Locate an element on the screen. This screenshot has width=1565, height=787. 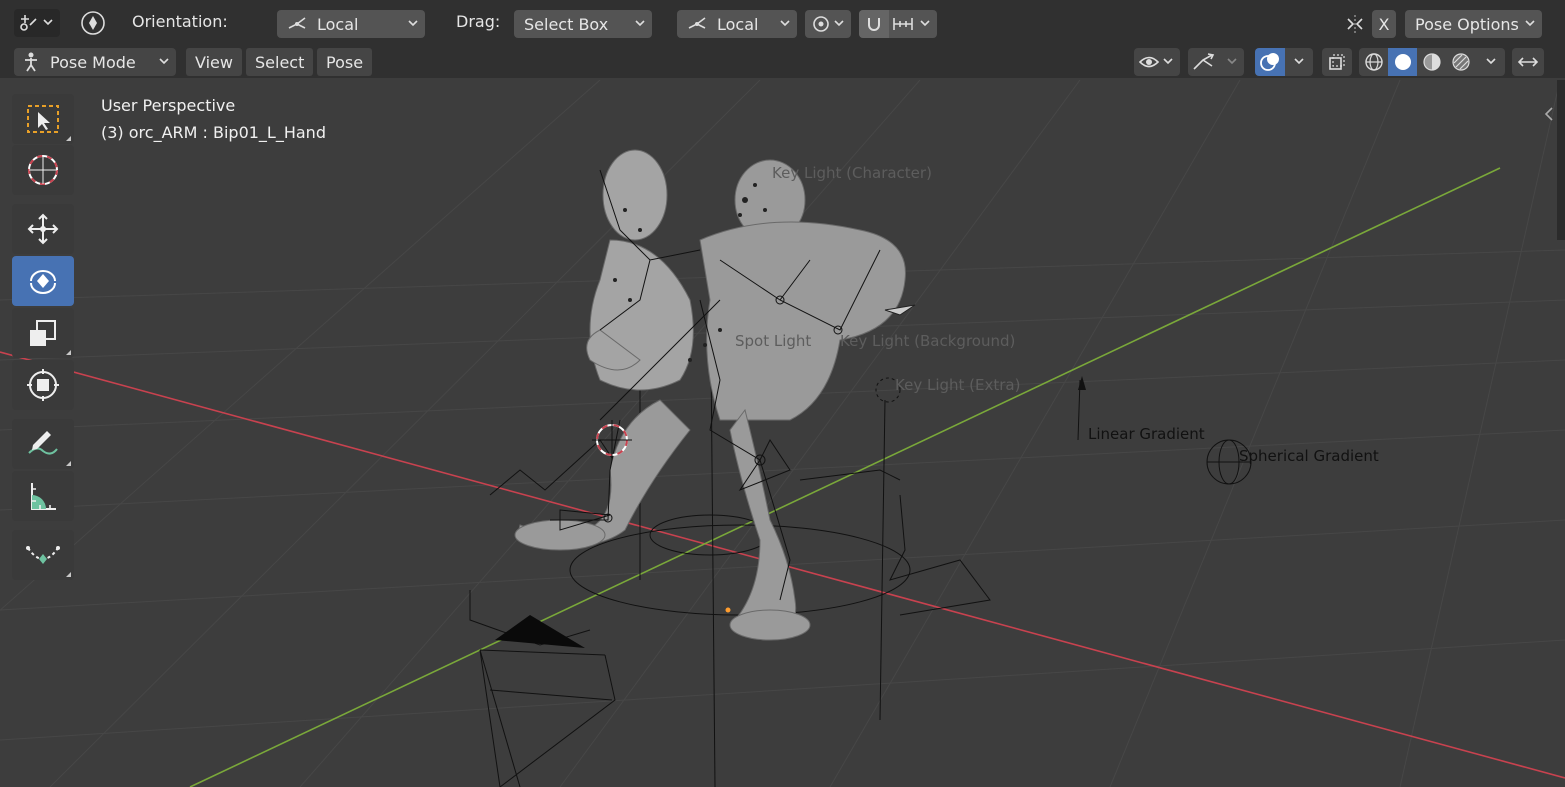
sidebar-toggle is located at coordinates (1528, 62).